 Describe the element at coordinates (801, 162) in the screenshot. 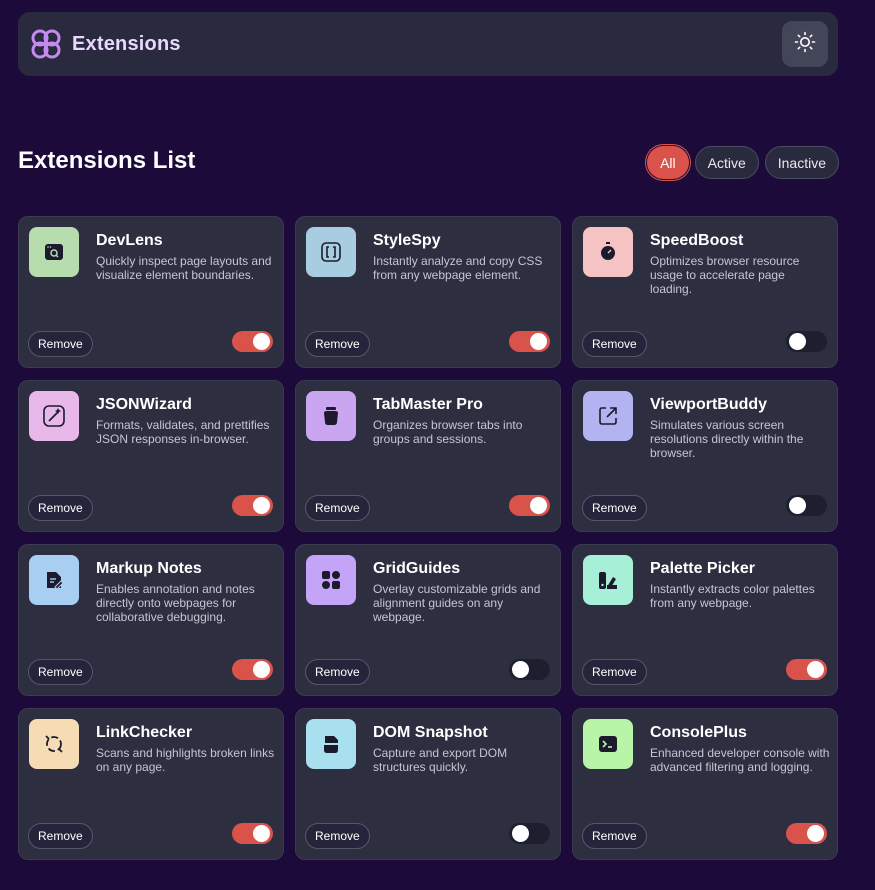

I see `filter-inactive-button: Inactive` at that location.